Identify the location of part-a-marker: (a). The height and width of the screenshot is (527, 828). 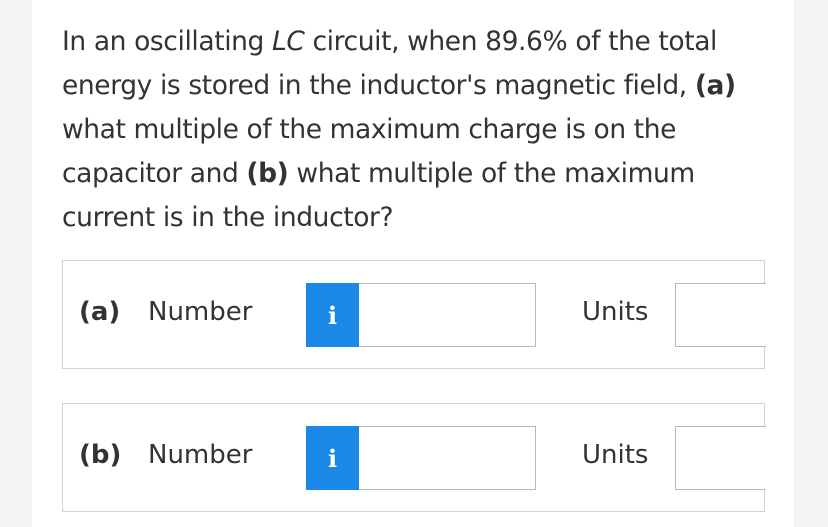
(715, 85).